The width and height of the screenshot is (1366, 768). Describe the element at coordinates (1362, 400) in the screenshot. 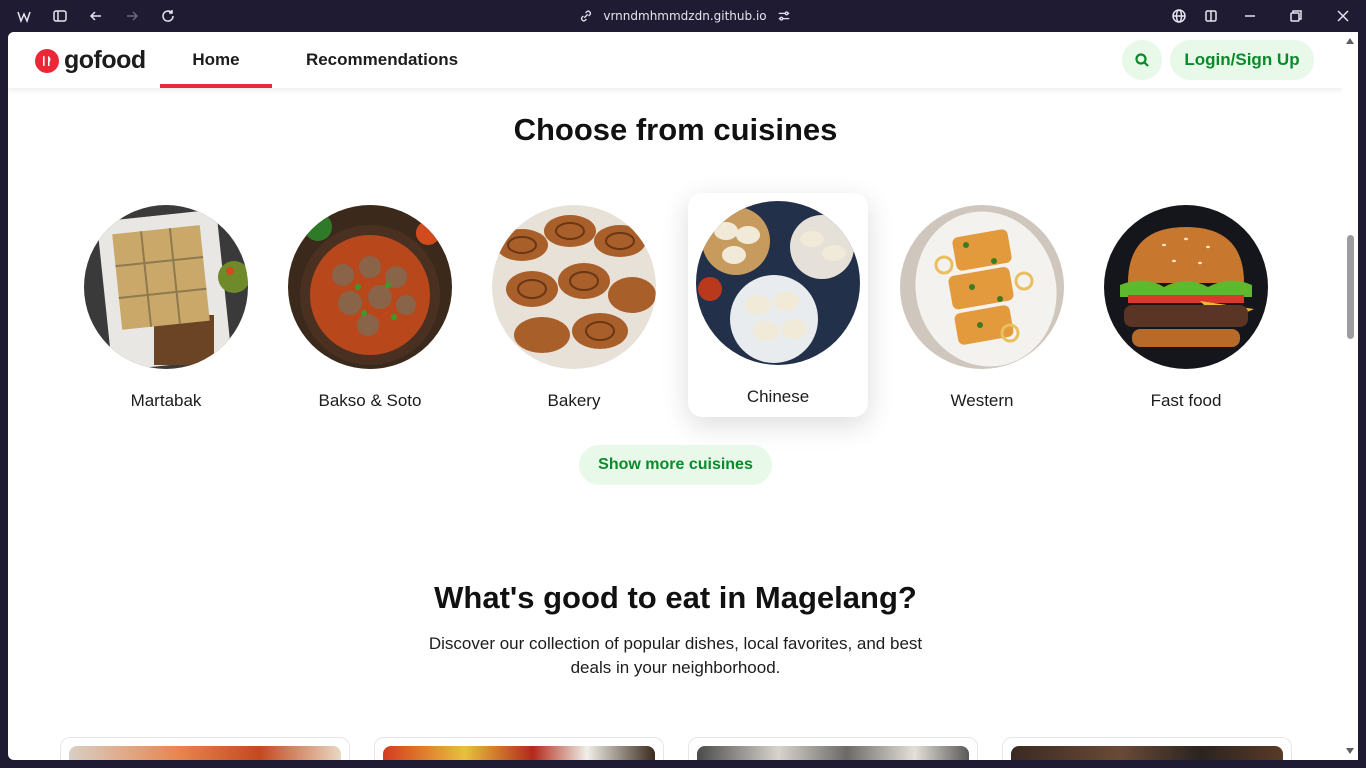

I see `window-frame-right` at that location.